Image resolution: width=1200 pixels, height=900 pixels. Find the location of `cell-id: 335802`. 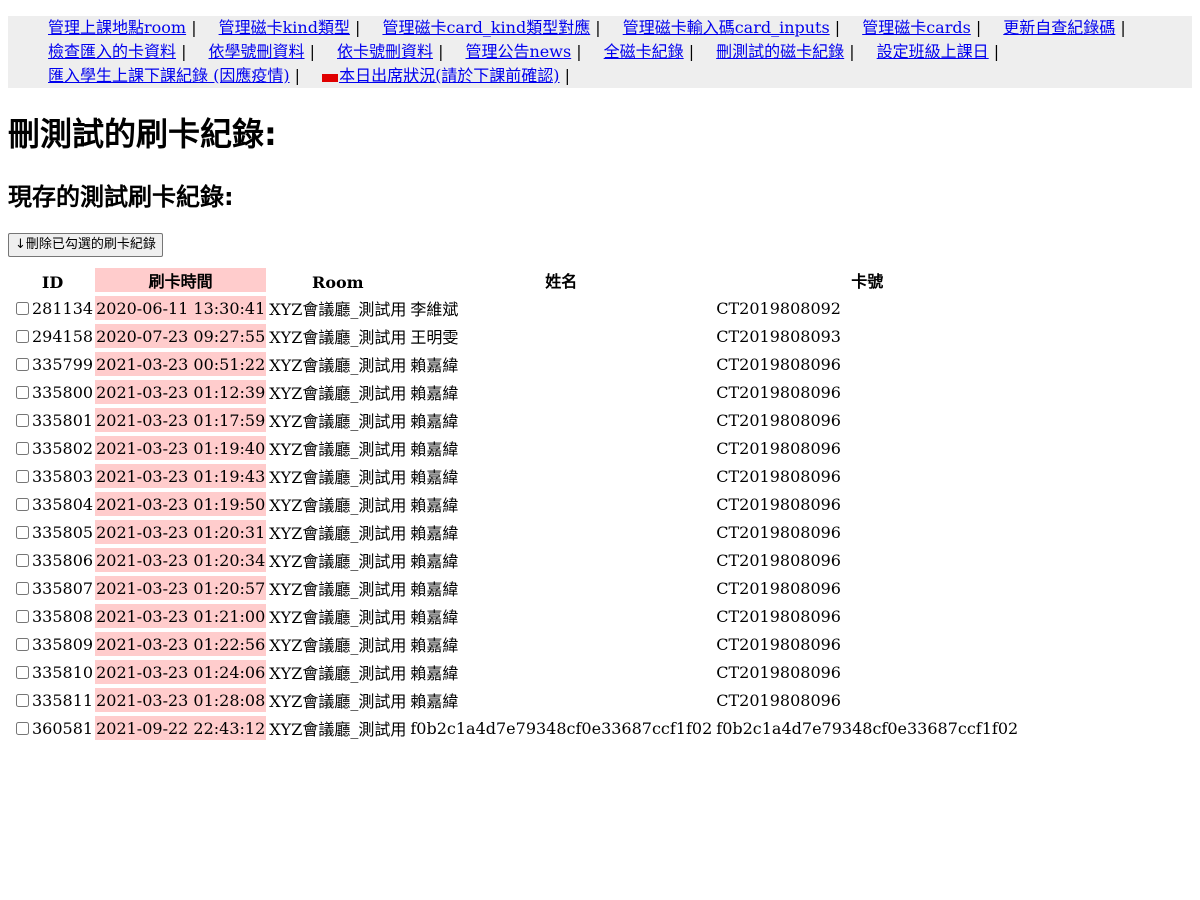

cell-id: 335802 is located at coordinates (52, 448).